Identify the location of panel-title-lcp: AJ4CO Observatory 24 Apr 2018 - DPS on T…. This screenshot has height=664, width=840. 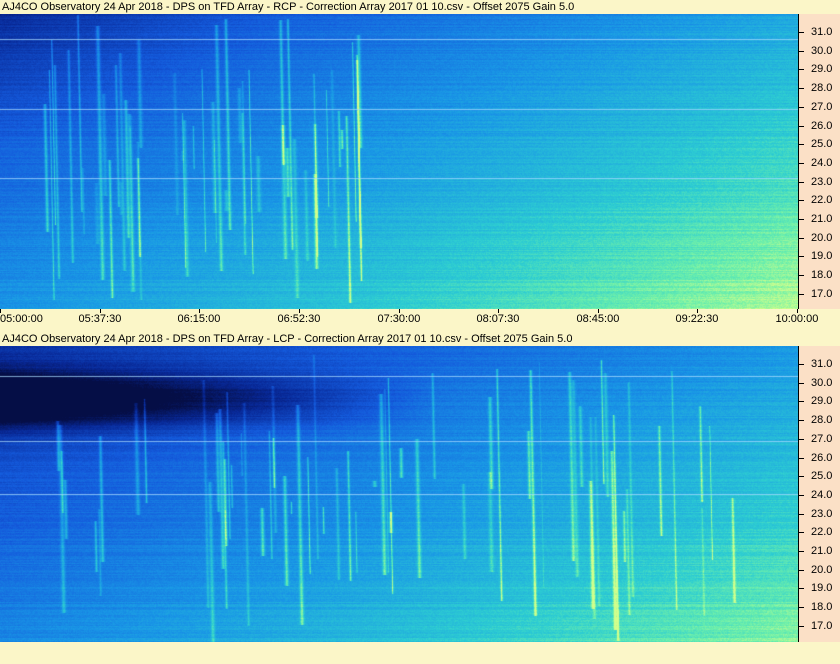
(287, 339).